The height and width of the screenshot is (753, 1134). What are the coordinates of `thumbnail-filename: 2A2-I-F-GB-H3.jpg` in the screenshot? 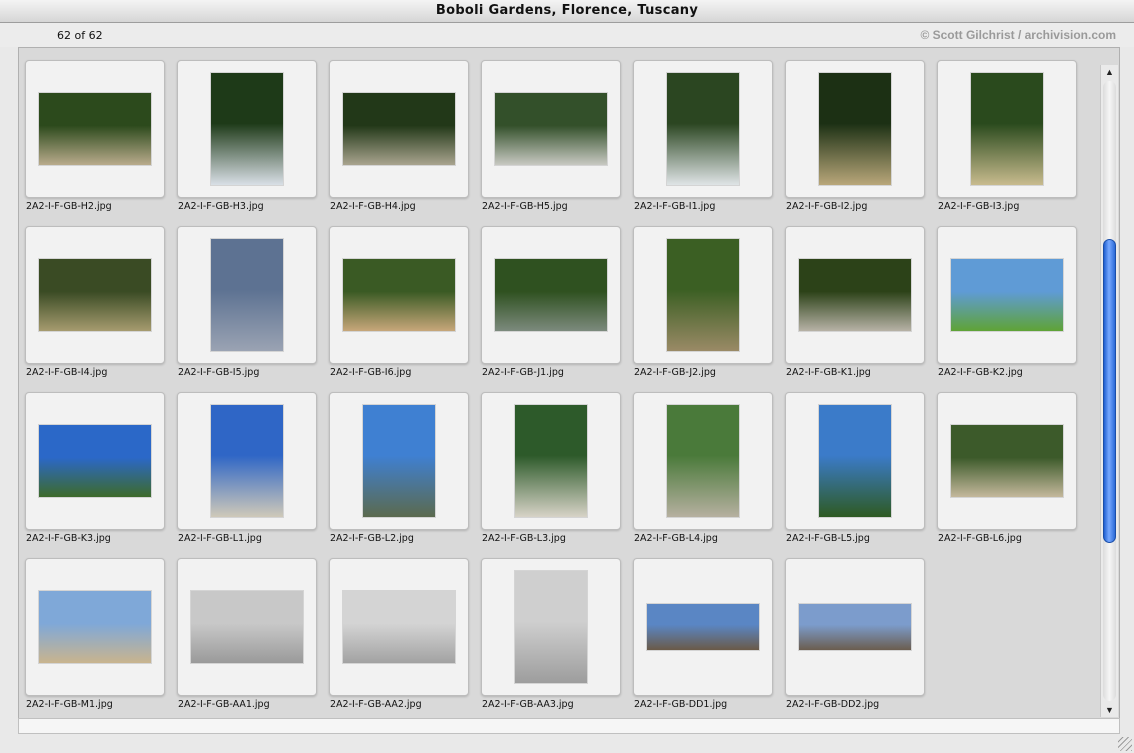 It's located at (221, 206).